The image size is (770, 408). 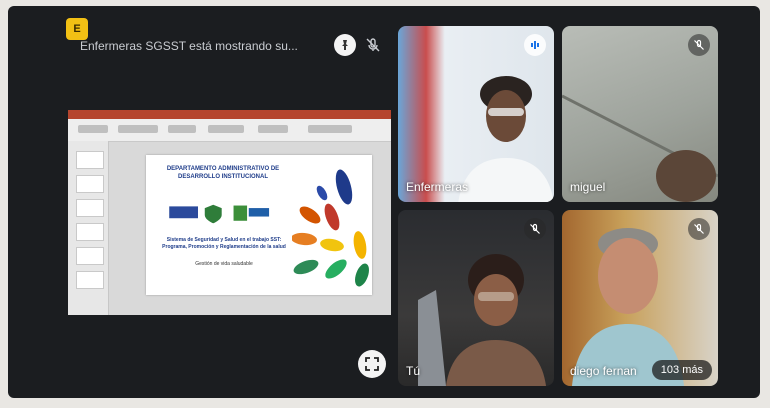 What do you see at coordinates (330, 228) in the screenshot?
I see `colorful-petals-graphic` at bounding box center [330, 228].